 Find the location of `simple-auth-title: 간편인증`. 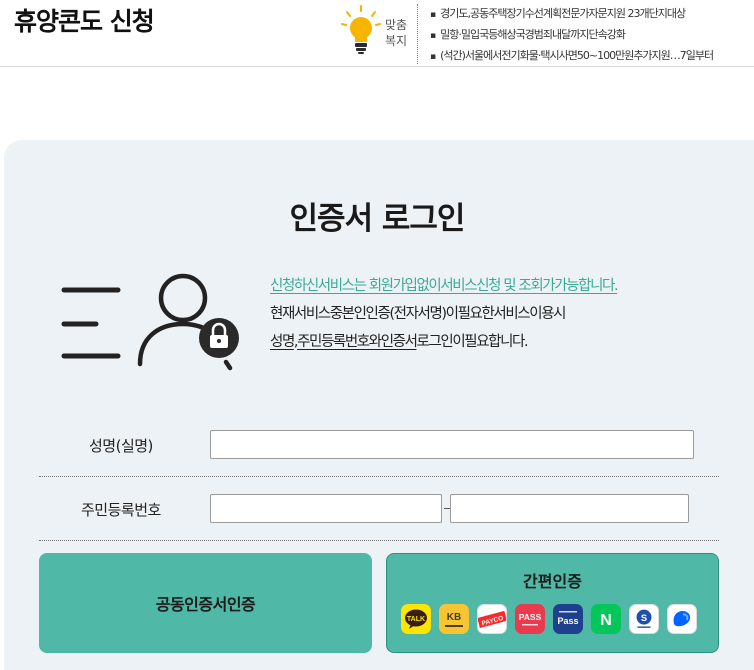

simple-auth-title: 간편인증 is located at coordinates (552, 581).